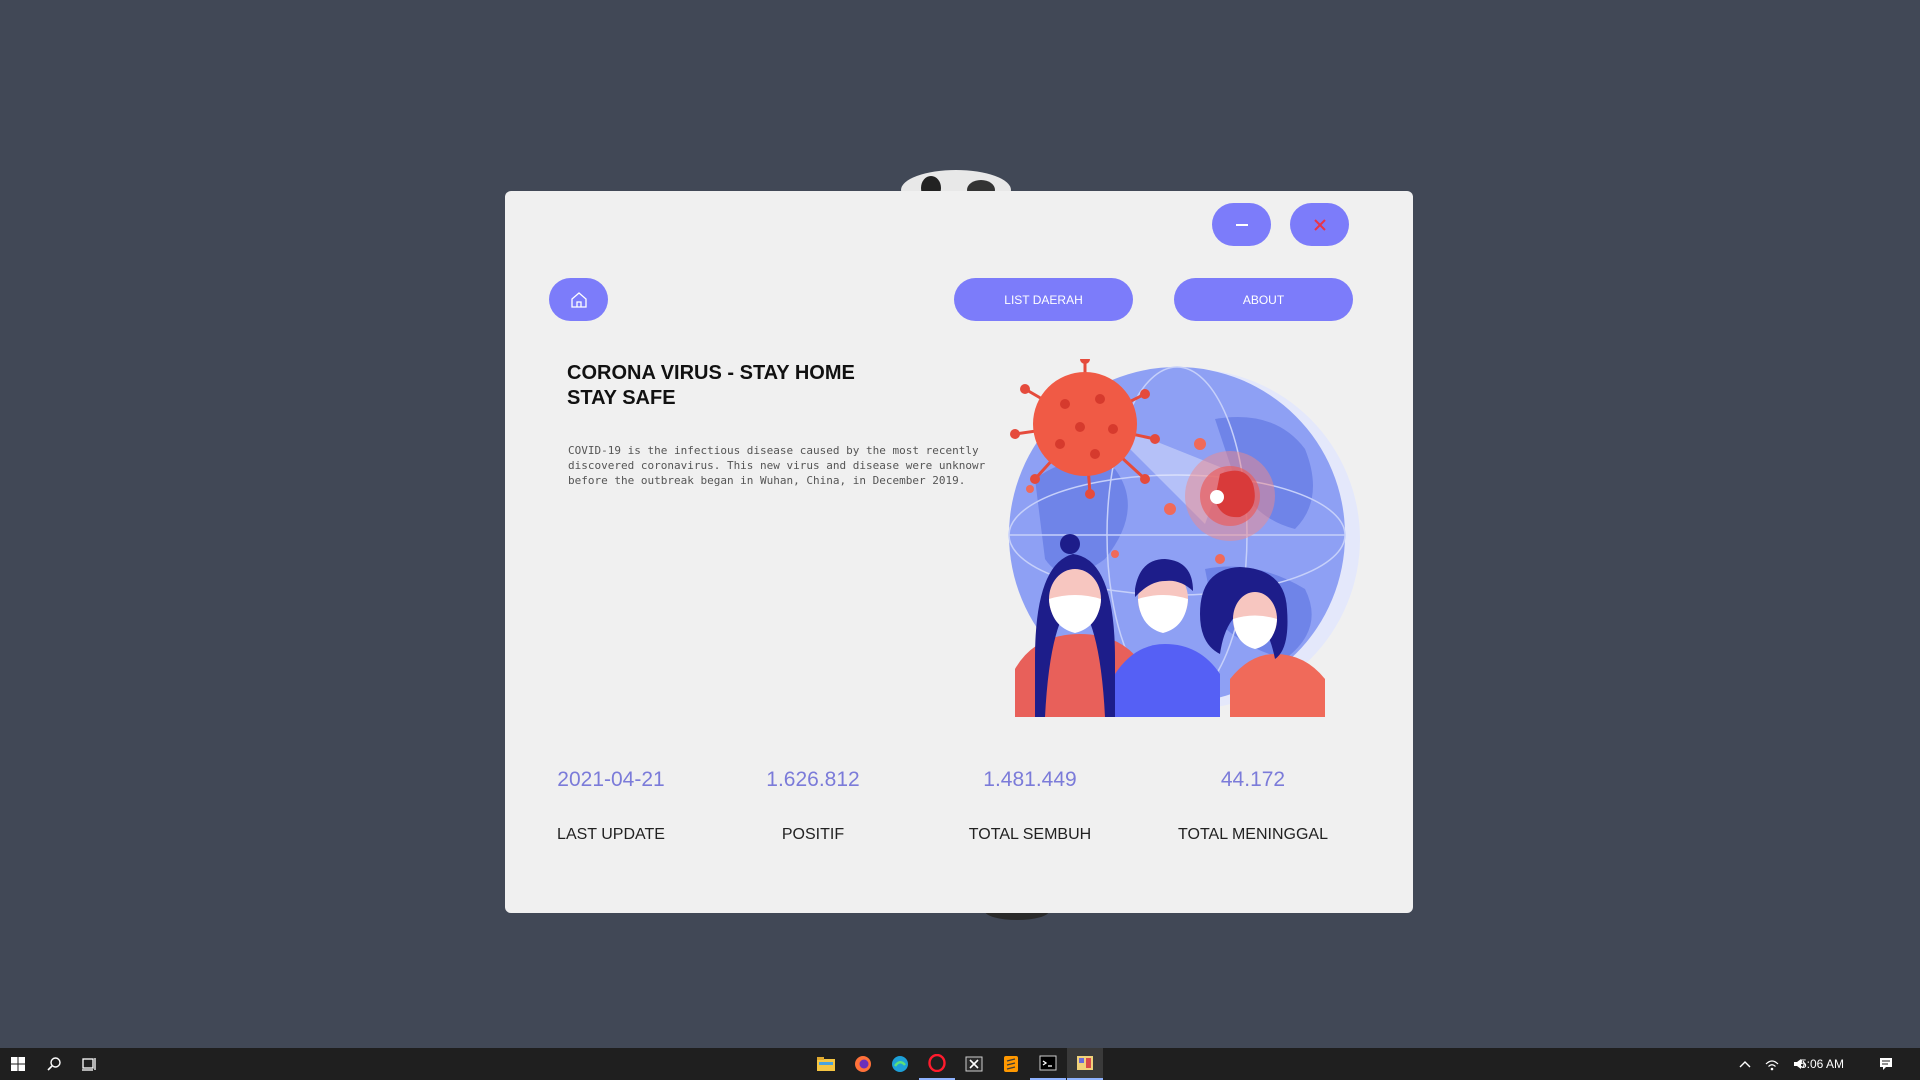 The image size is (1920, 1080). I want to click on stat-value: 1.626.812, so click(813, 779).